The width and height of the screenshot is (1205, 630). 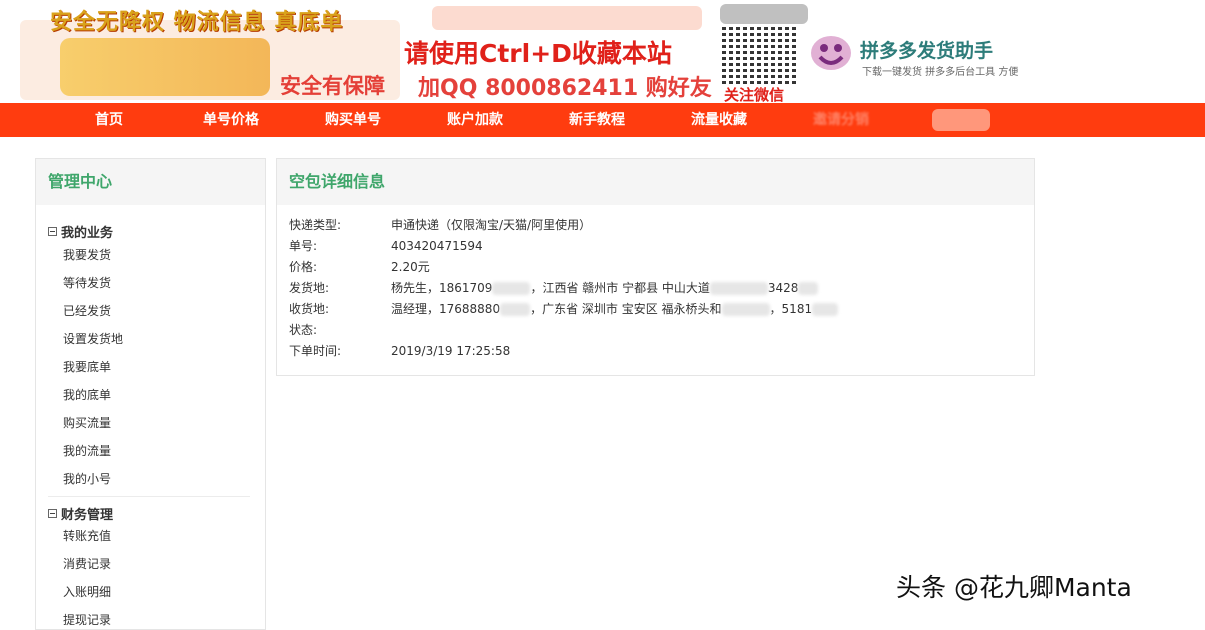 What do you see at coordinates (87, 282) in the screenshot?
I see `sidebar-item-waiting-ship: 等待发货` at bounding box center [87, 282].